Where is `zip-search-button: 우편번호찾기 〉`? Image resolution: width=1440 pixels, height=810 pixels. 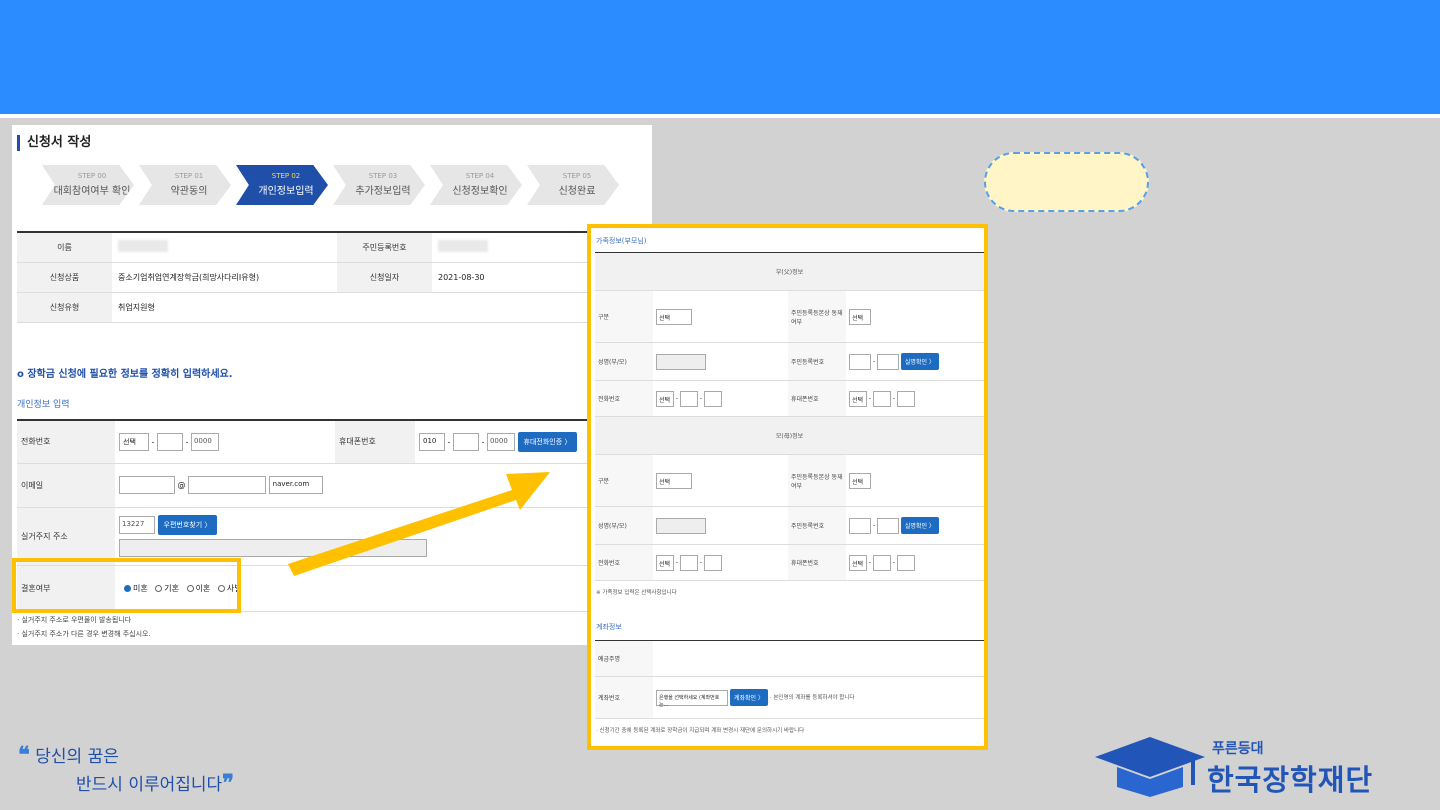 zip-search-button: 우편번호찾기 〉 is located at coordinates (187, 525).